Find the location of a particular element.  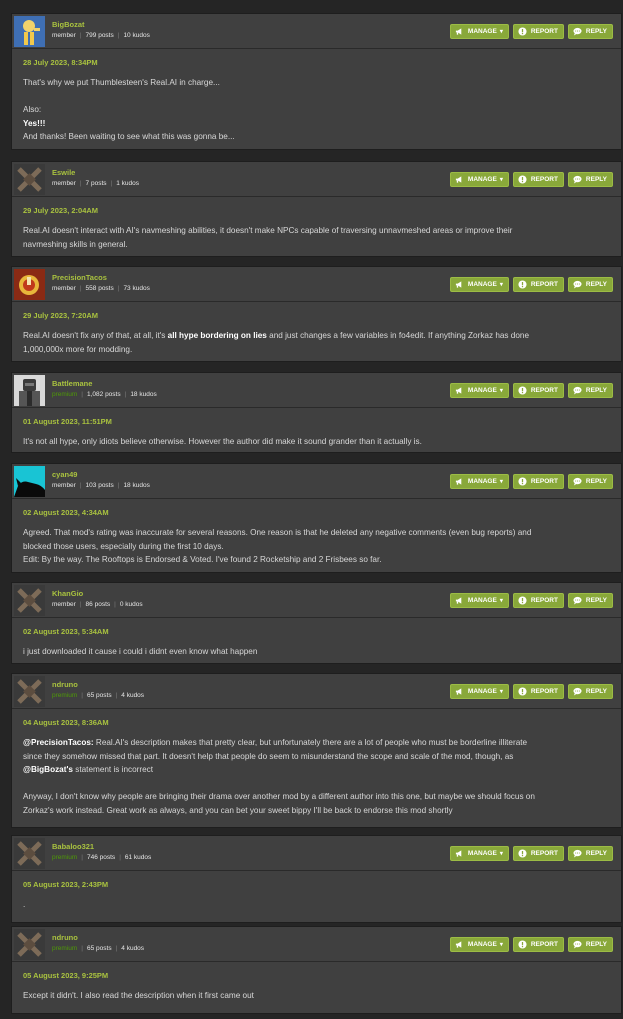

megaphone-icon is located at coordinates (459, 853).